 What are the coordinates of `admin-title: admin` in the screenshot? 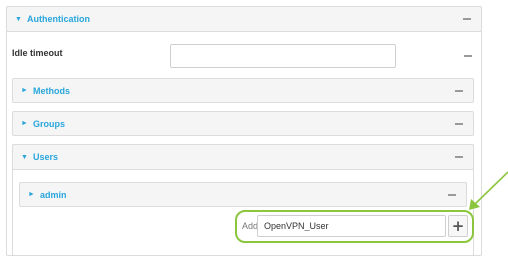 It's located at (53, 194).